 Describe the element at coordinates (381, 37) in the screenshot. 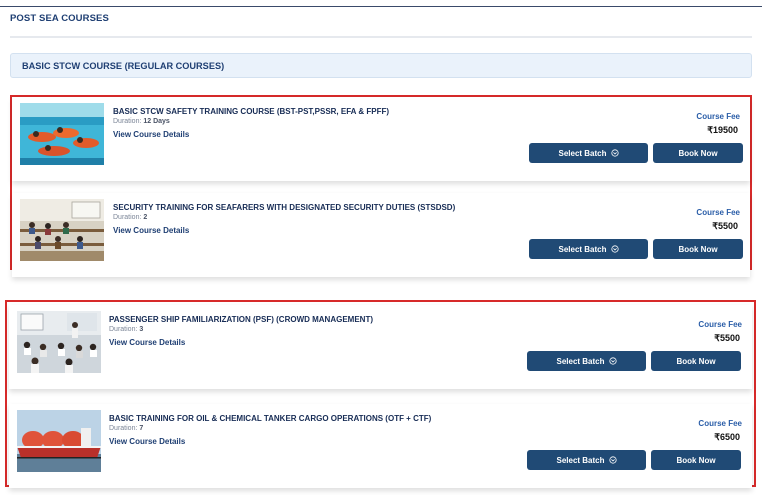

I see `title-divider` at that location.